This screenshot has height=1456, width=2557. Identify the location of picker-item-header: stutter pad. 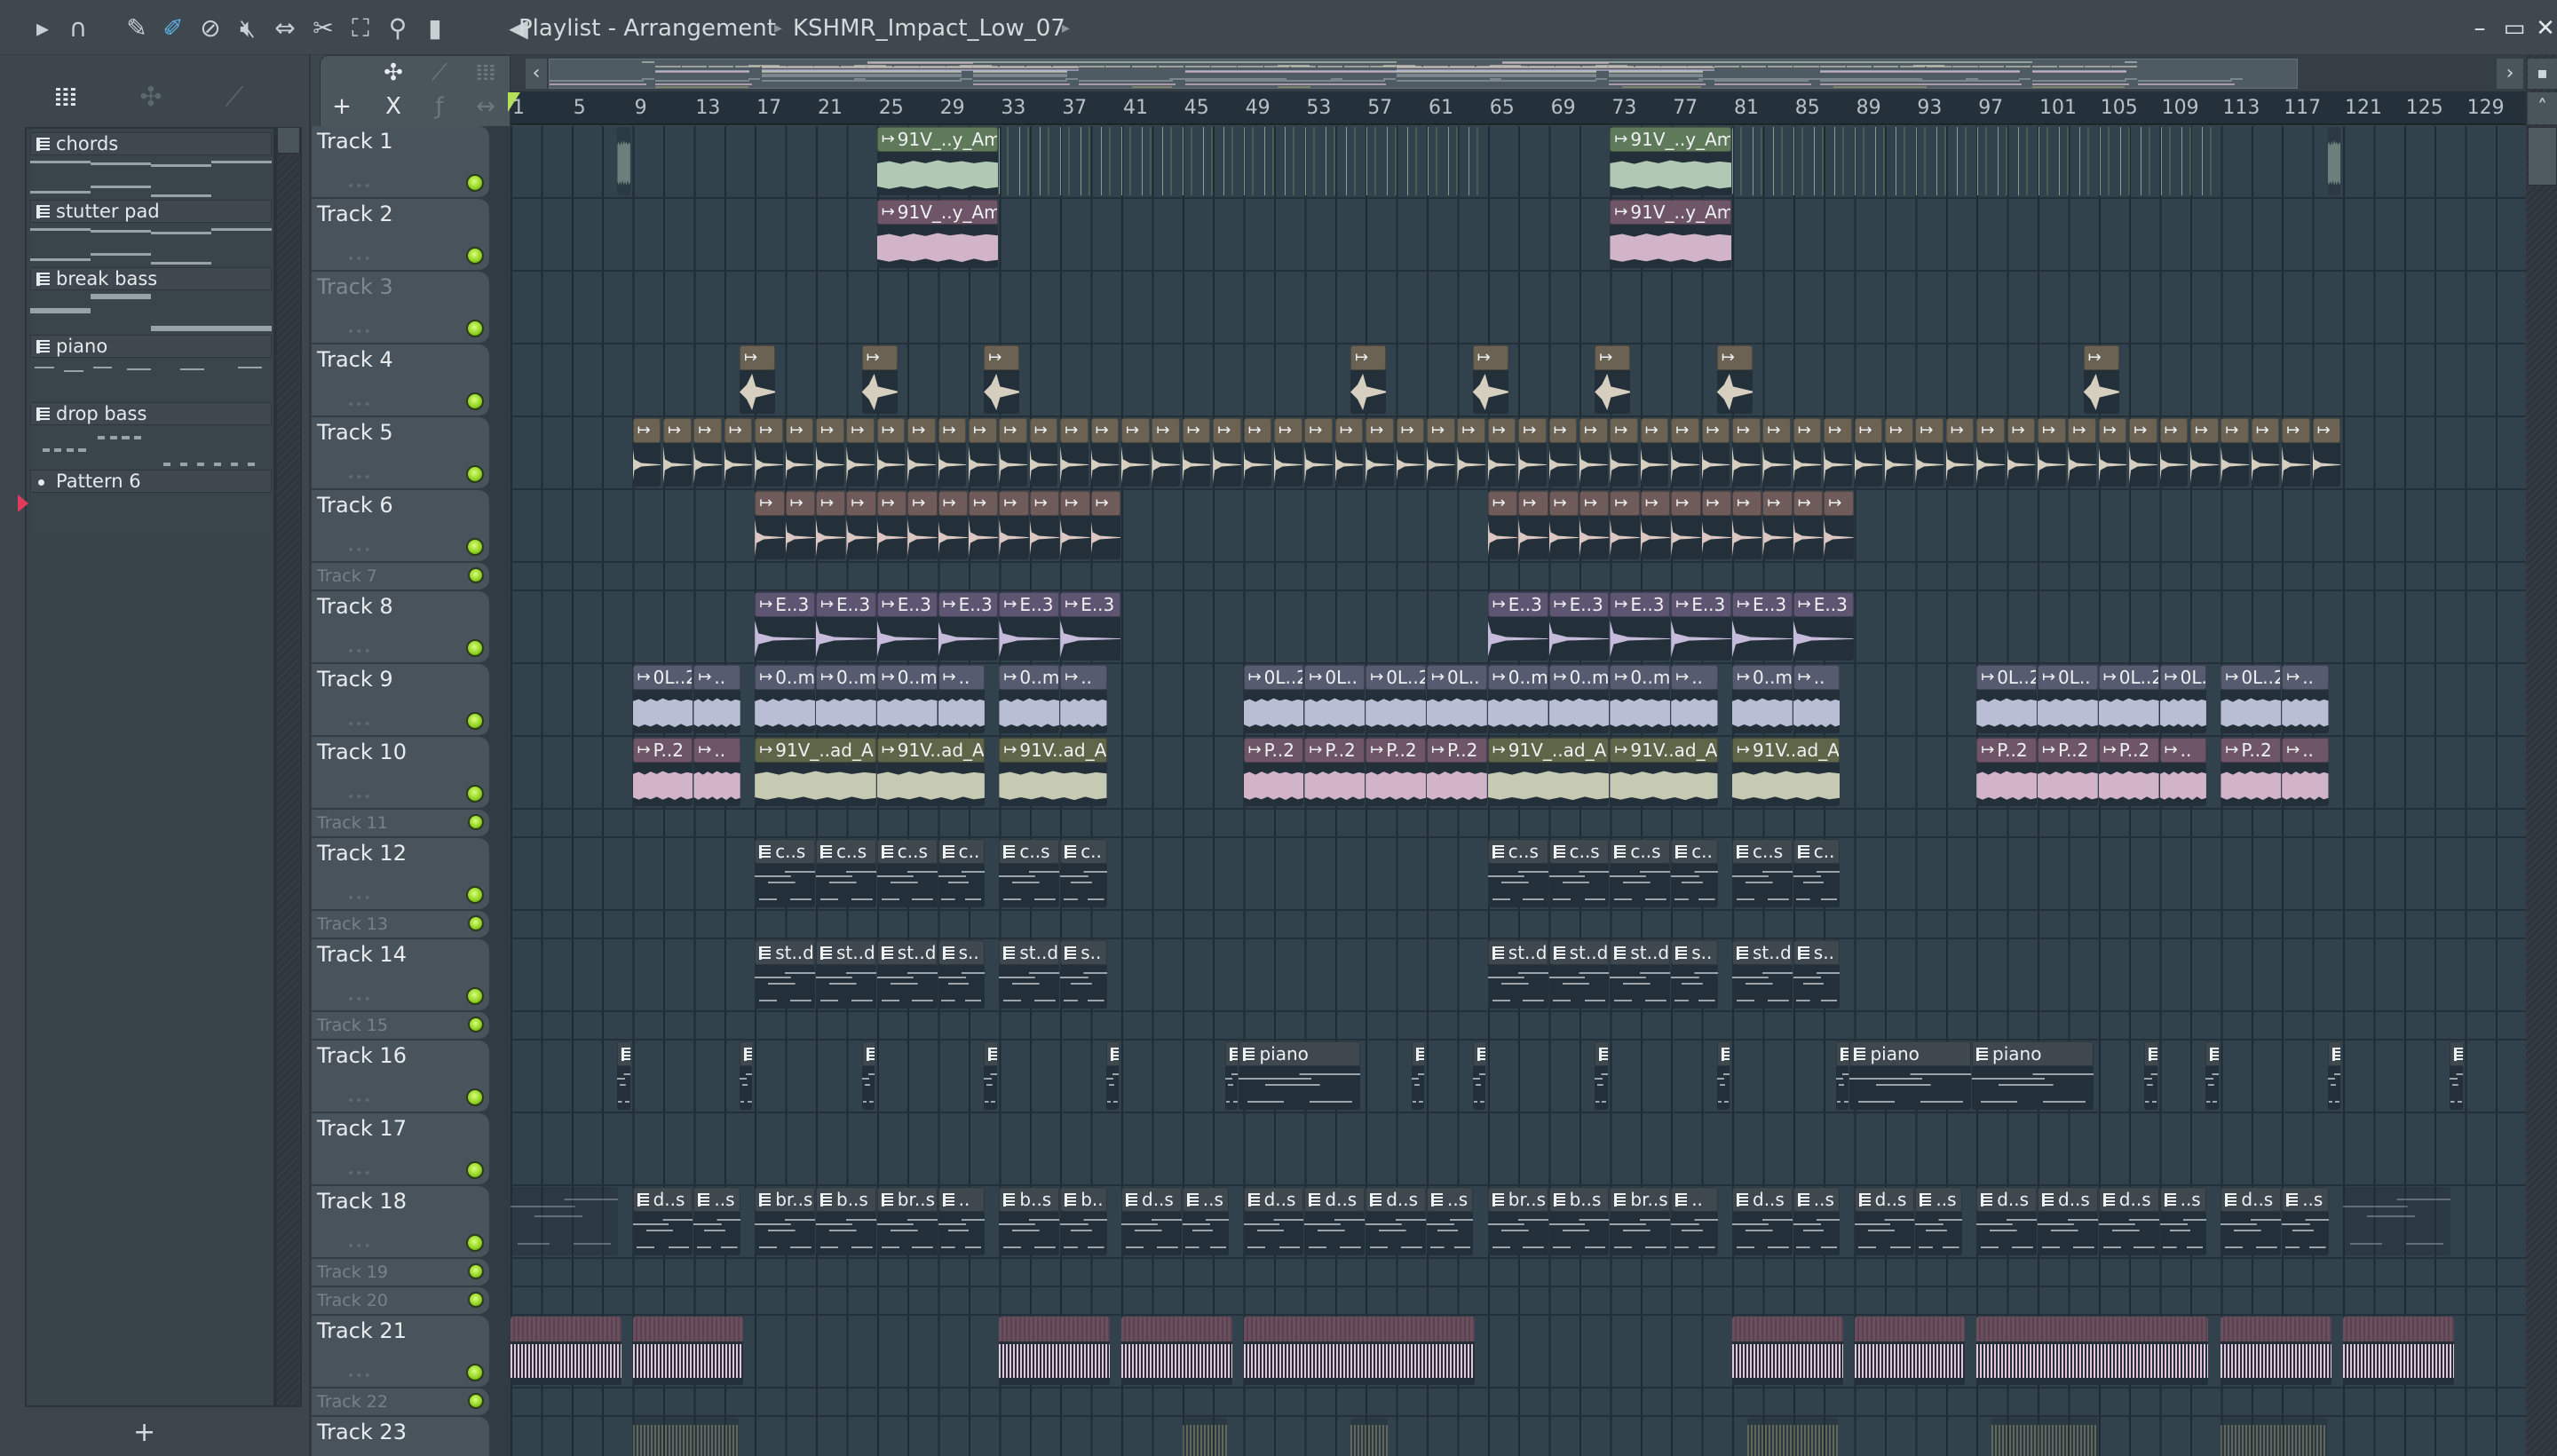
(151, 211).